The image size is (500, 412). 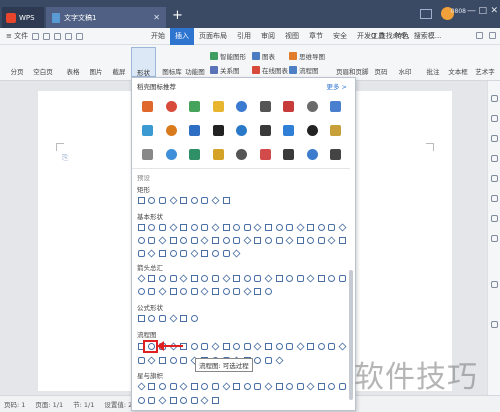 What do you see at coordinates (494, 178) in the screenshot?
I see `sidebar-link-icon` at bounding box center [494, 178].